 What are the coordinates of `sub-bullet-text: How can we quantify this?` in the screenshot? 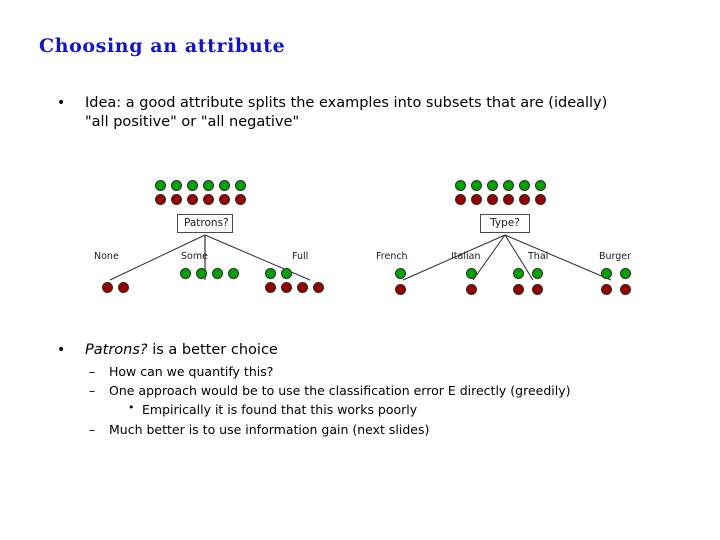 It's located at (191, 371).